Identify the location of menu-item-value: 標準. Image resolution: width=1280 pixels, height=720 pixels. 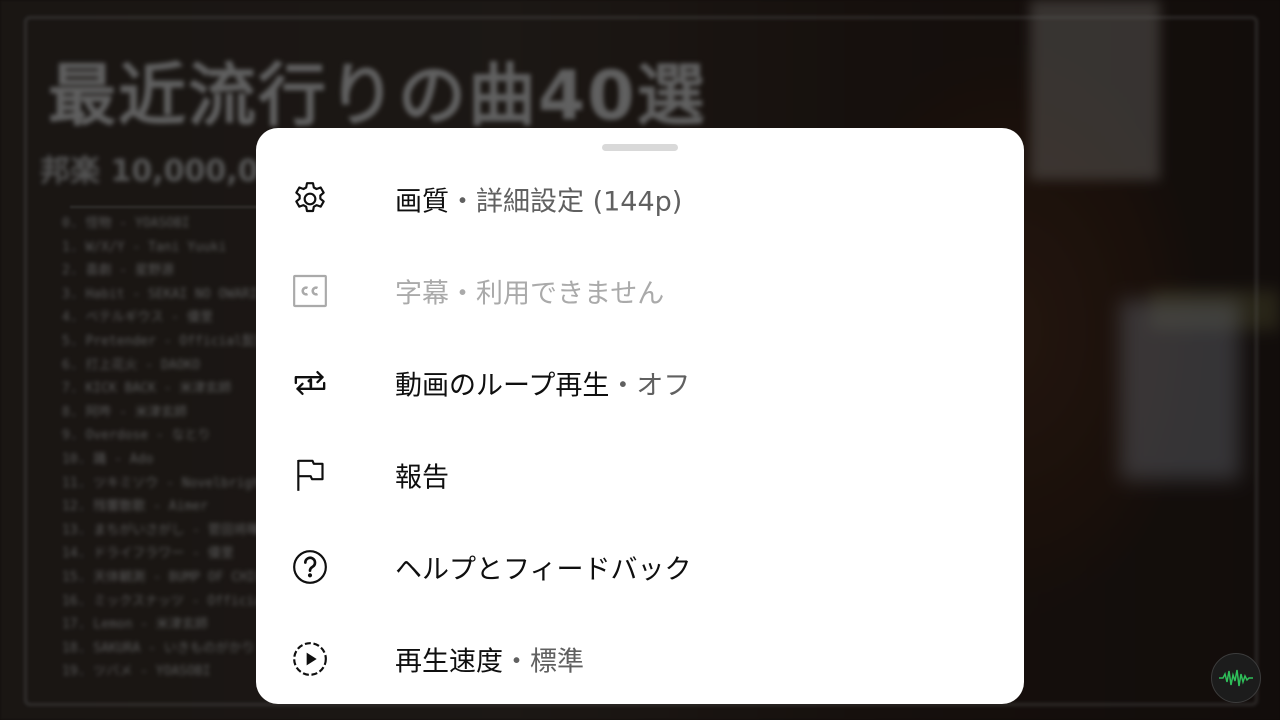
(557, 662).